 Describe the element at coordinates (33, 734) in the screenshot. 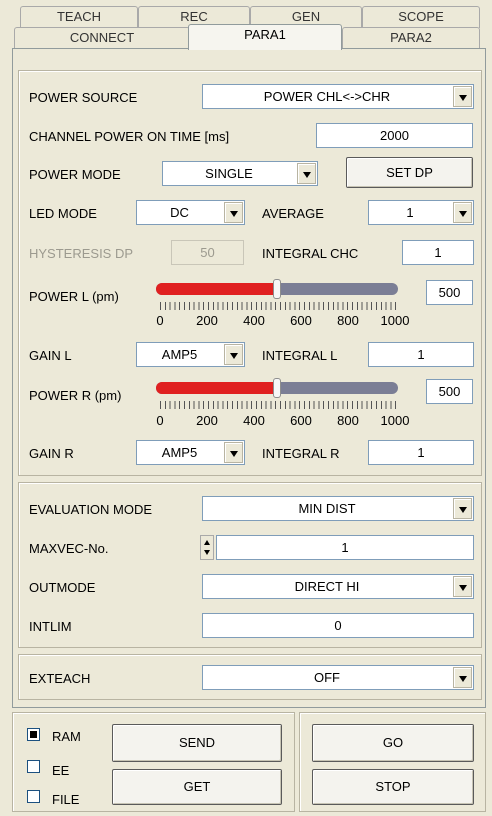

I see `ram-checkbox` at that location.